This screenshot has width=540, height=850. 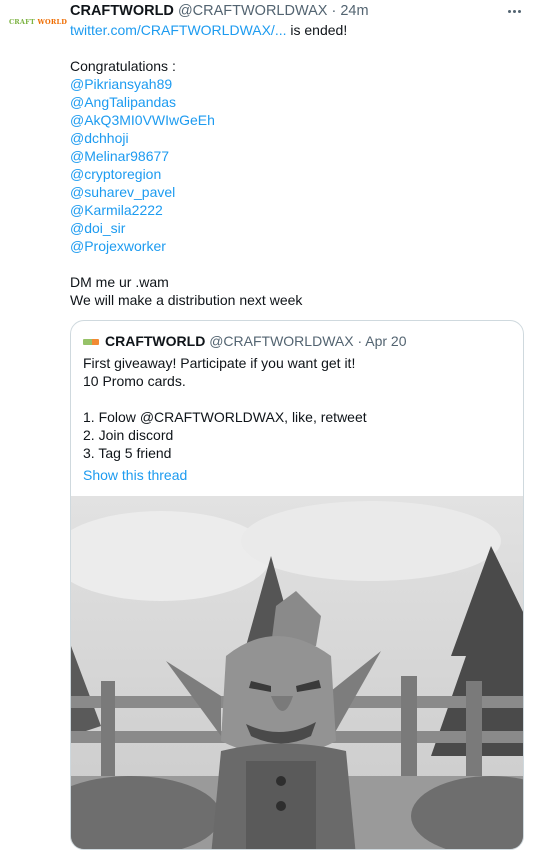 I want to click on quoted-tweet-header: CRAFTWORLD @CRAFTWORLDWAX · Apr 20, so click(x=245, y=341).